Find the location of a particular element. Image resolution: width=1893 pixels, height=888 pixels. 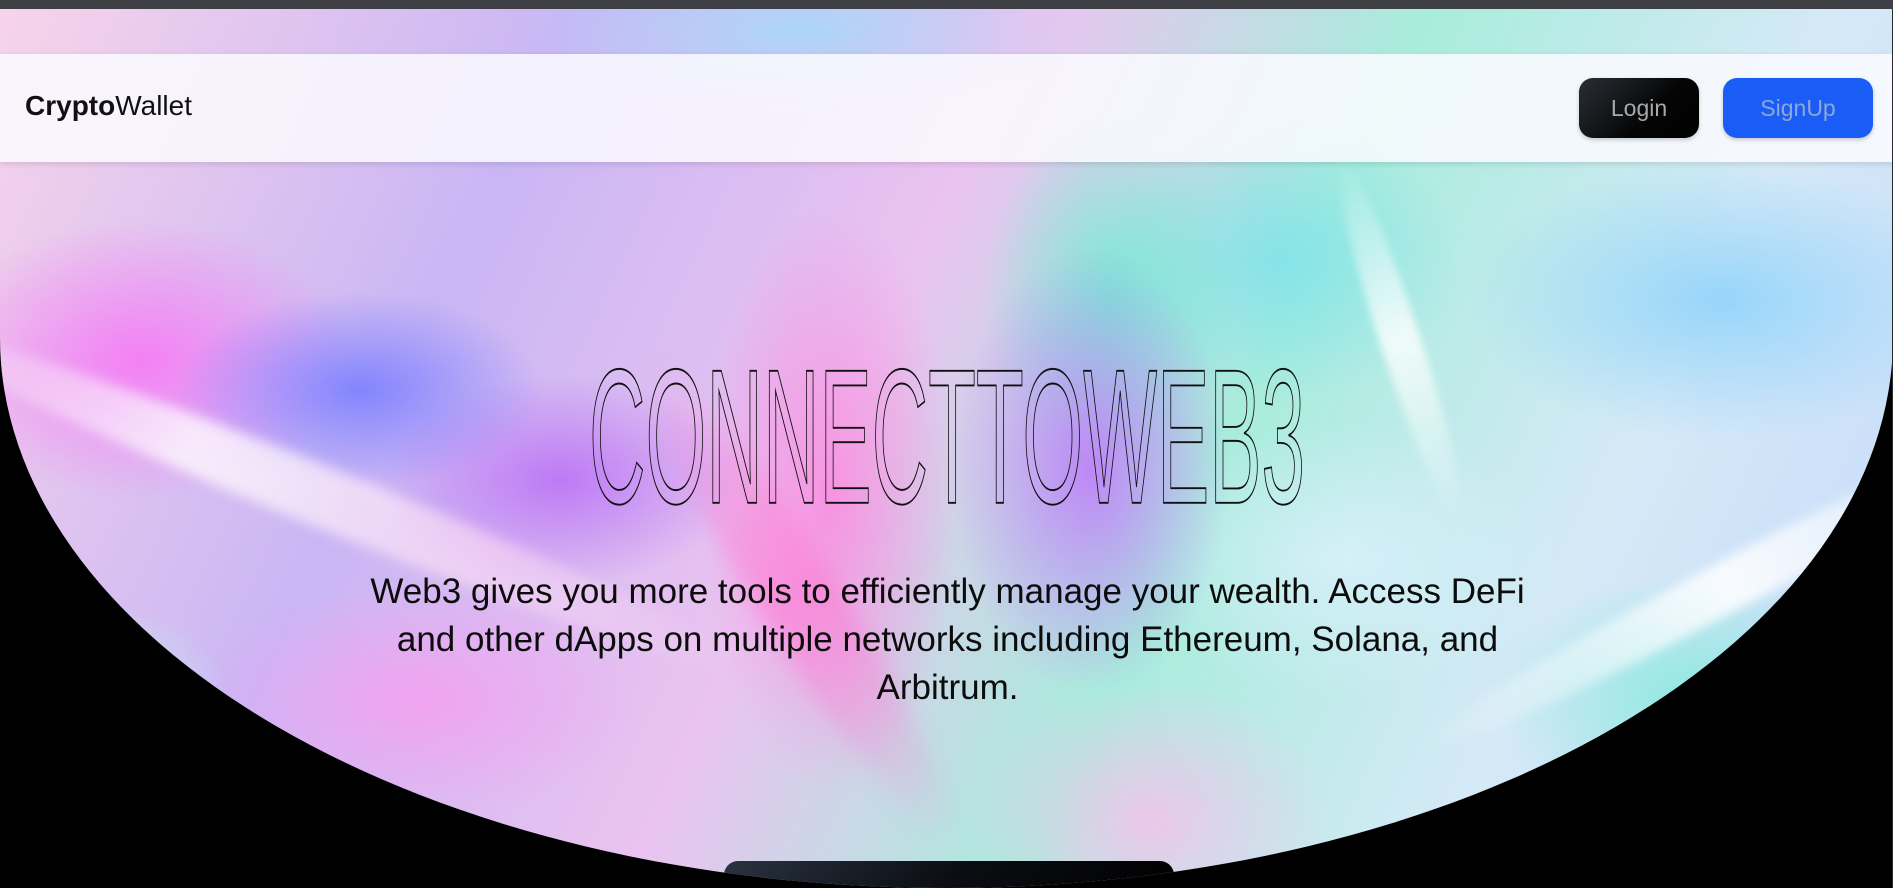

brand-logo: CryptoWallet is located at coordinates (108, 106).